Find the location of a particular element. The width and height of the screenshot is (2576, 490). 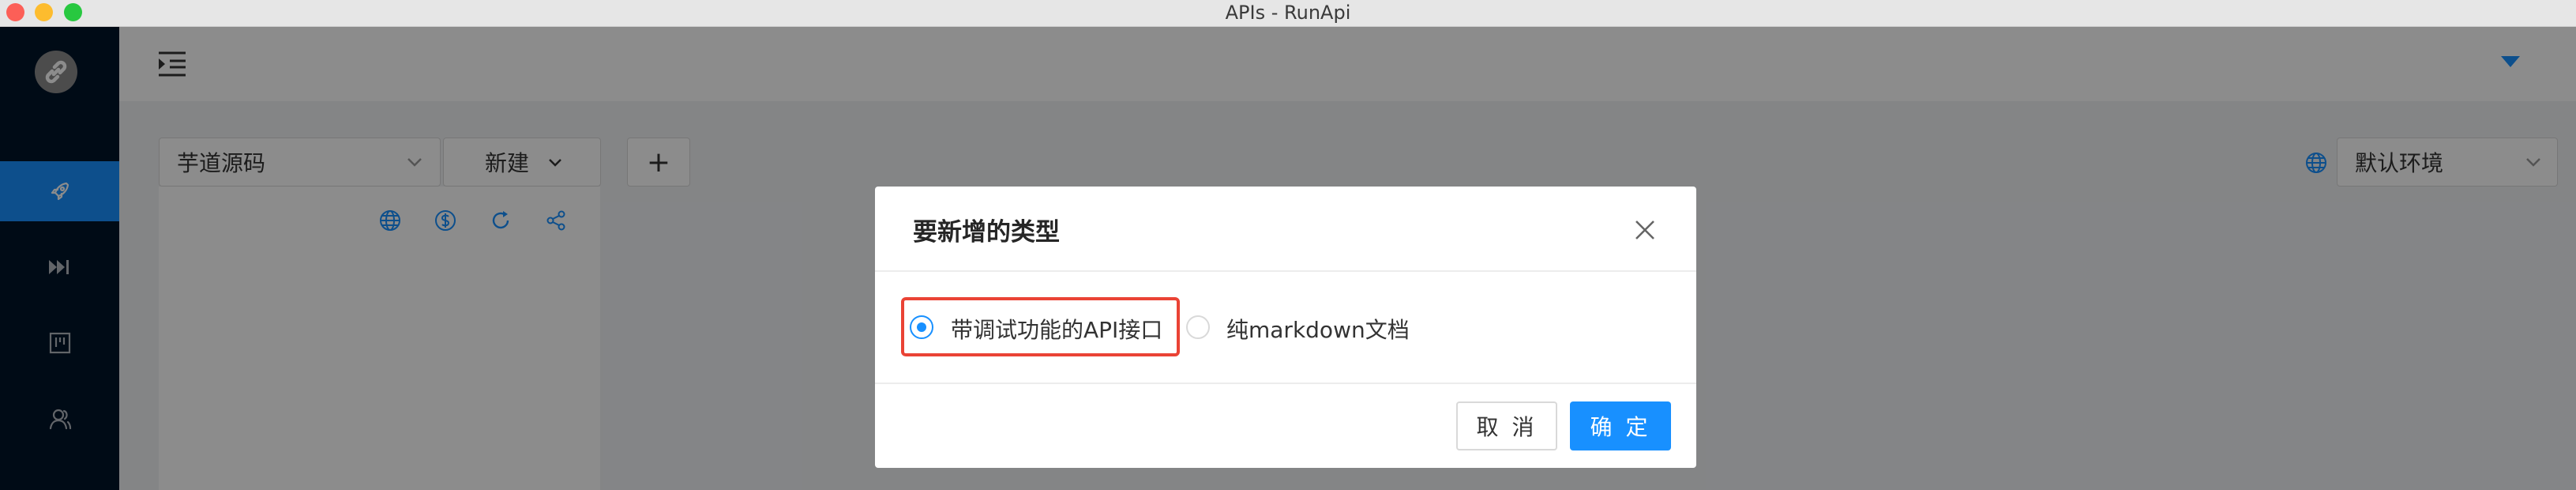

window-title: APIs - RunApi is located at coordinates (1288, 13).